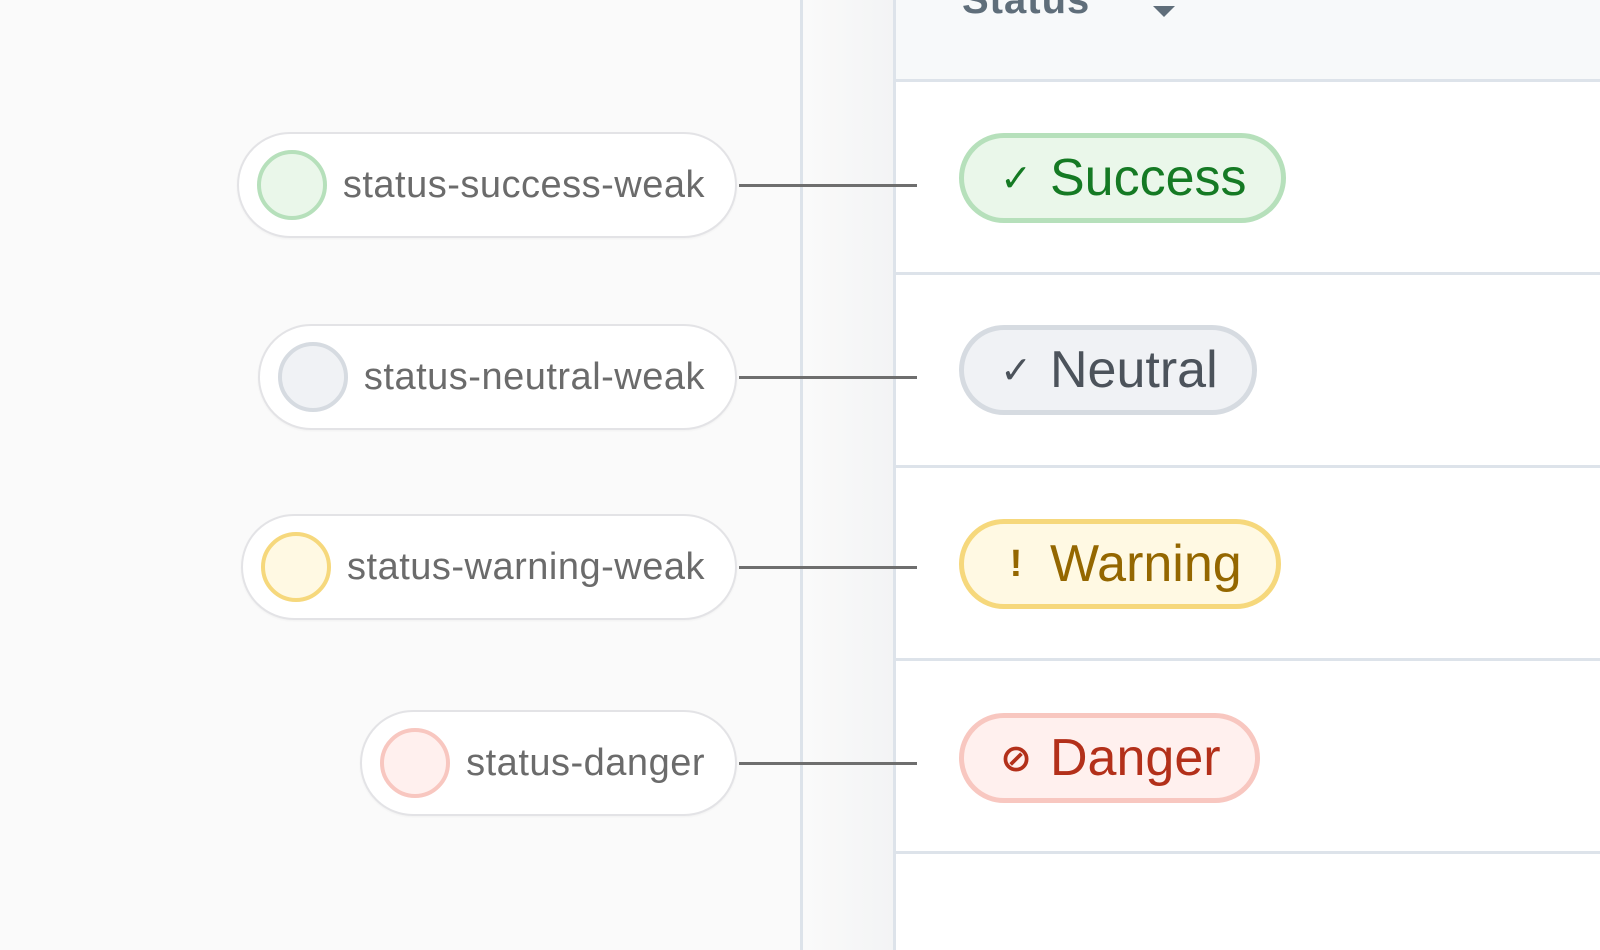  What do you see at coordinates (534, 376) in the screenshot?
I see `token-name: status-neutral-weak` at bounding box center [534, 376].